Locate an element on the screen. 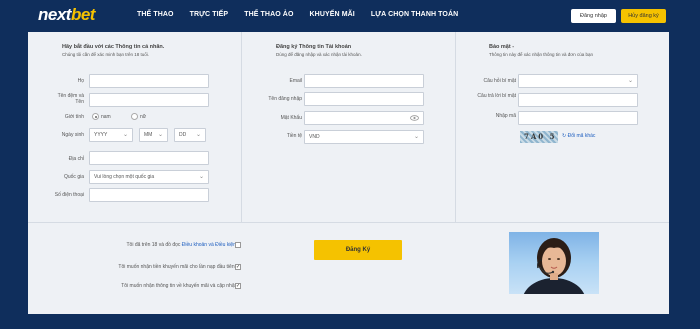  secret-question-label: Câu hỏi bí mật is located at coordinates (499, 81).